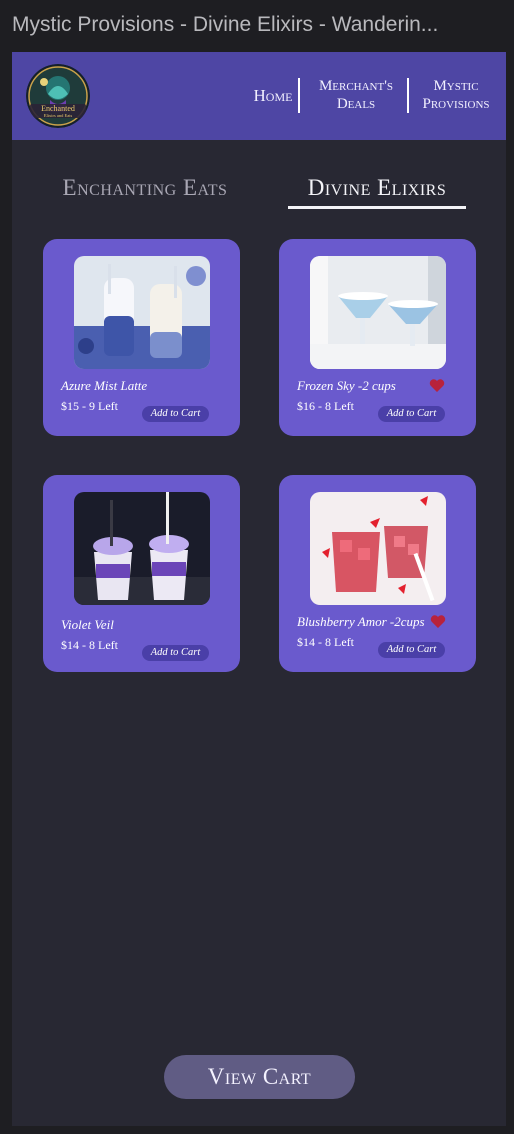  Describe the element at coordinates (104, 385) in the screenshot. I see `product-name: Azure Mist Latte` at that location.